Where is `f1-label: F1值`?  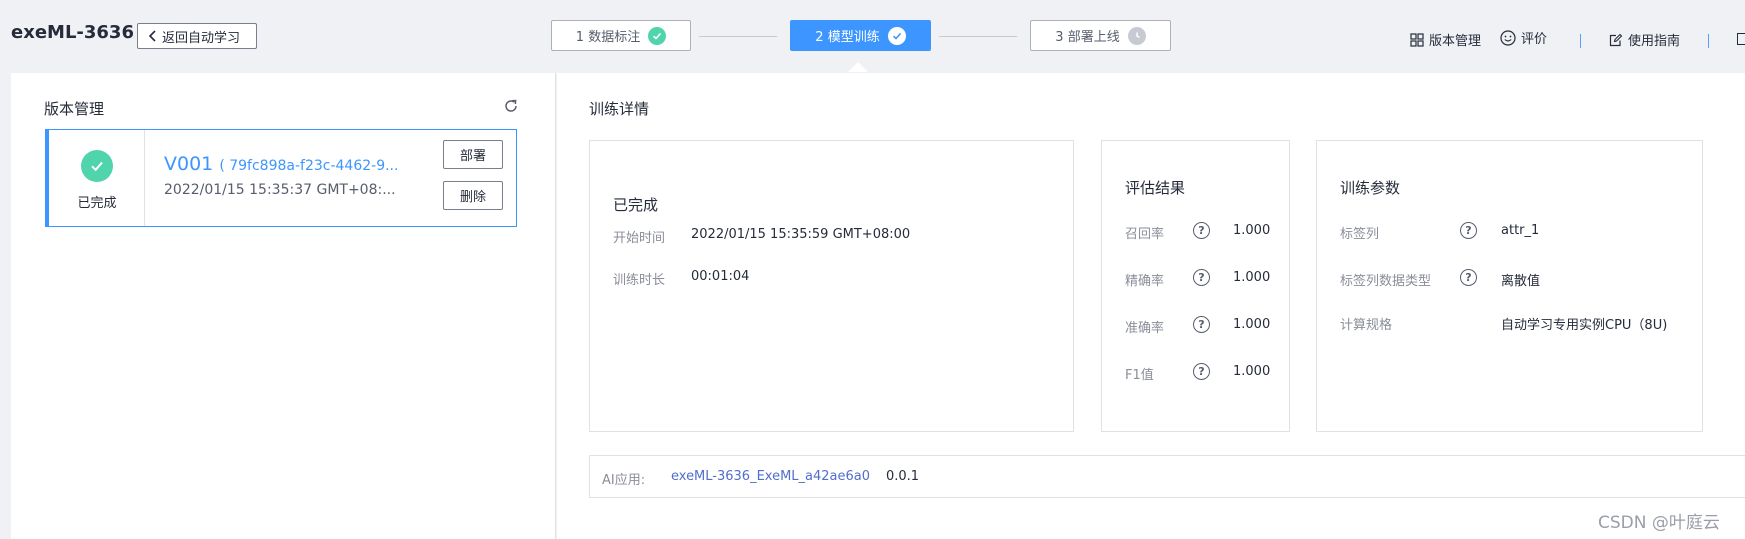 f1-label: F1值 is located at coordinates (1139, 375).